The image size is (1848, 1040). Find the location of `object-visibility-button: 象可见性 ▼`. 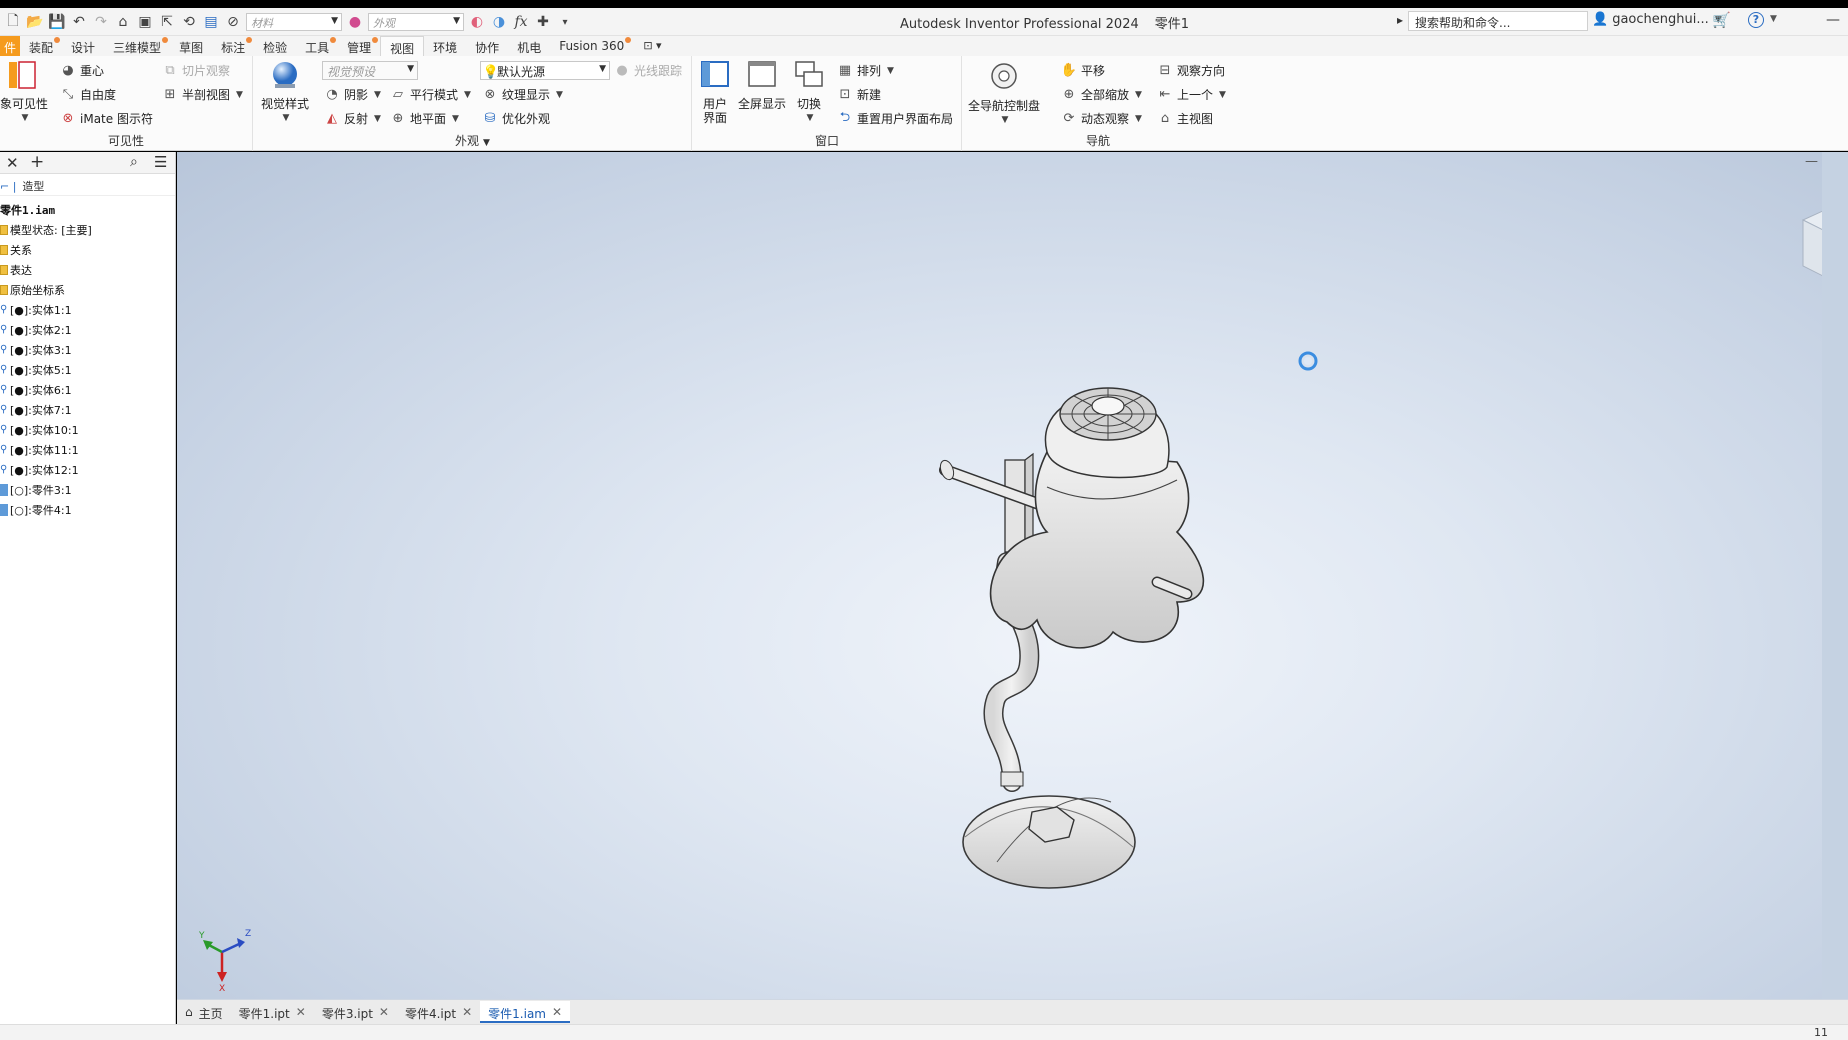

object-visibility-button: 象可见性 ▼ is located at coordinates (24, 92).